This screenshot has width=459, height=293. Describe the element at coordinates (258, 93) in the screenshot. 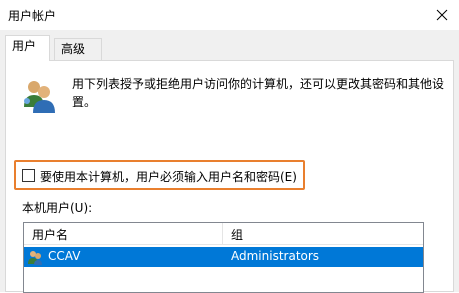

I see `description-text: 用下列表授予或拒绝用户访问你的计算机，还可以更改其密码和其他设置。` at that location.